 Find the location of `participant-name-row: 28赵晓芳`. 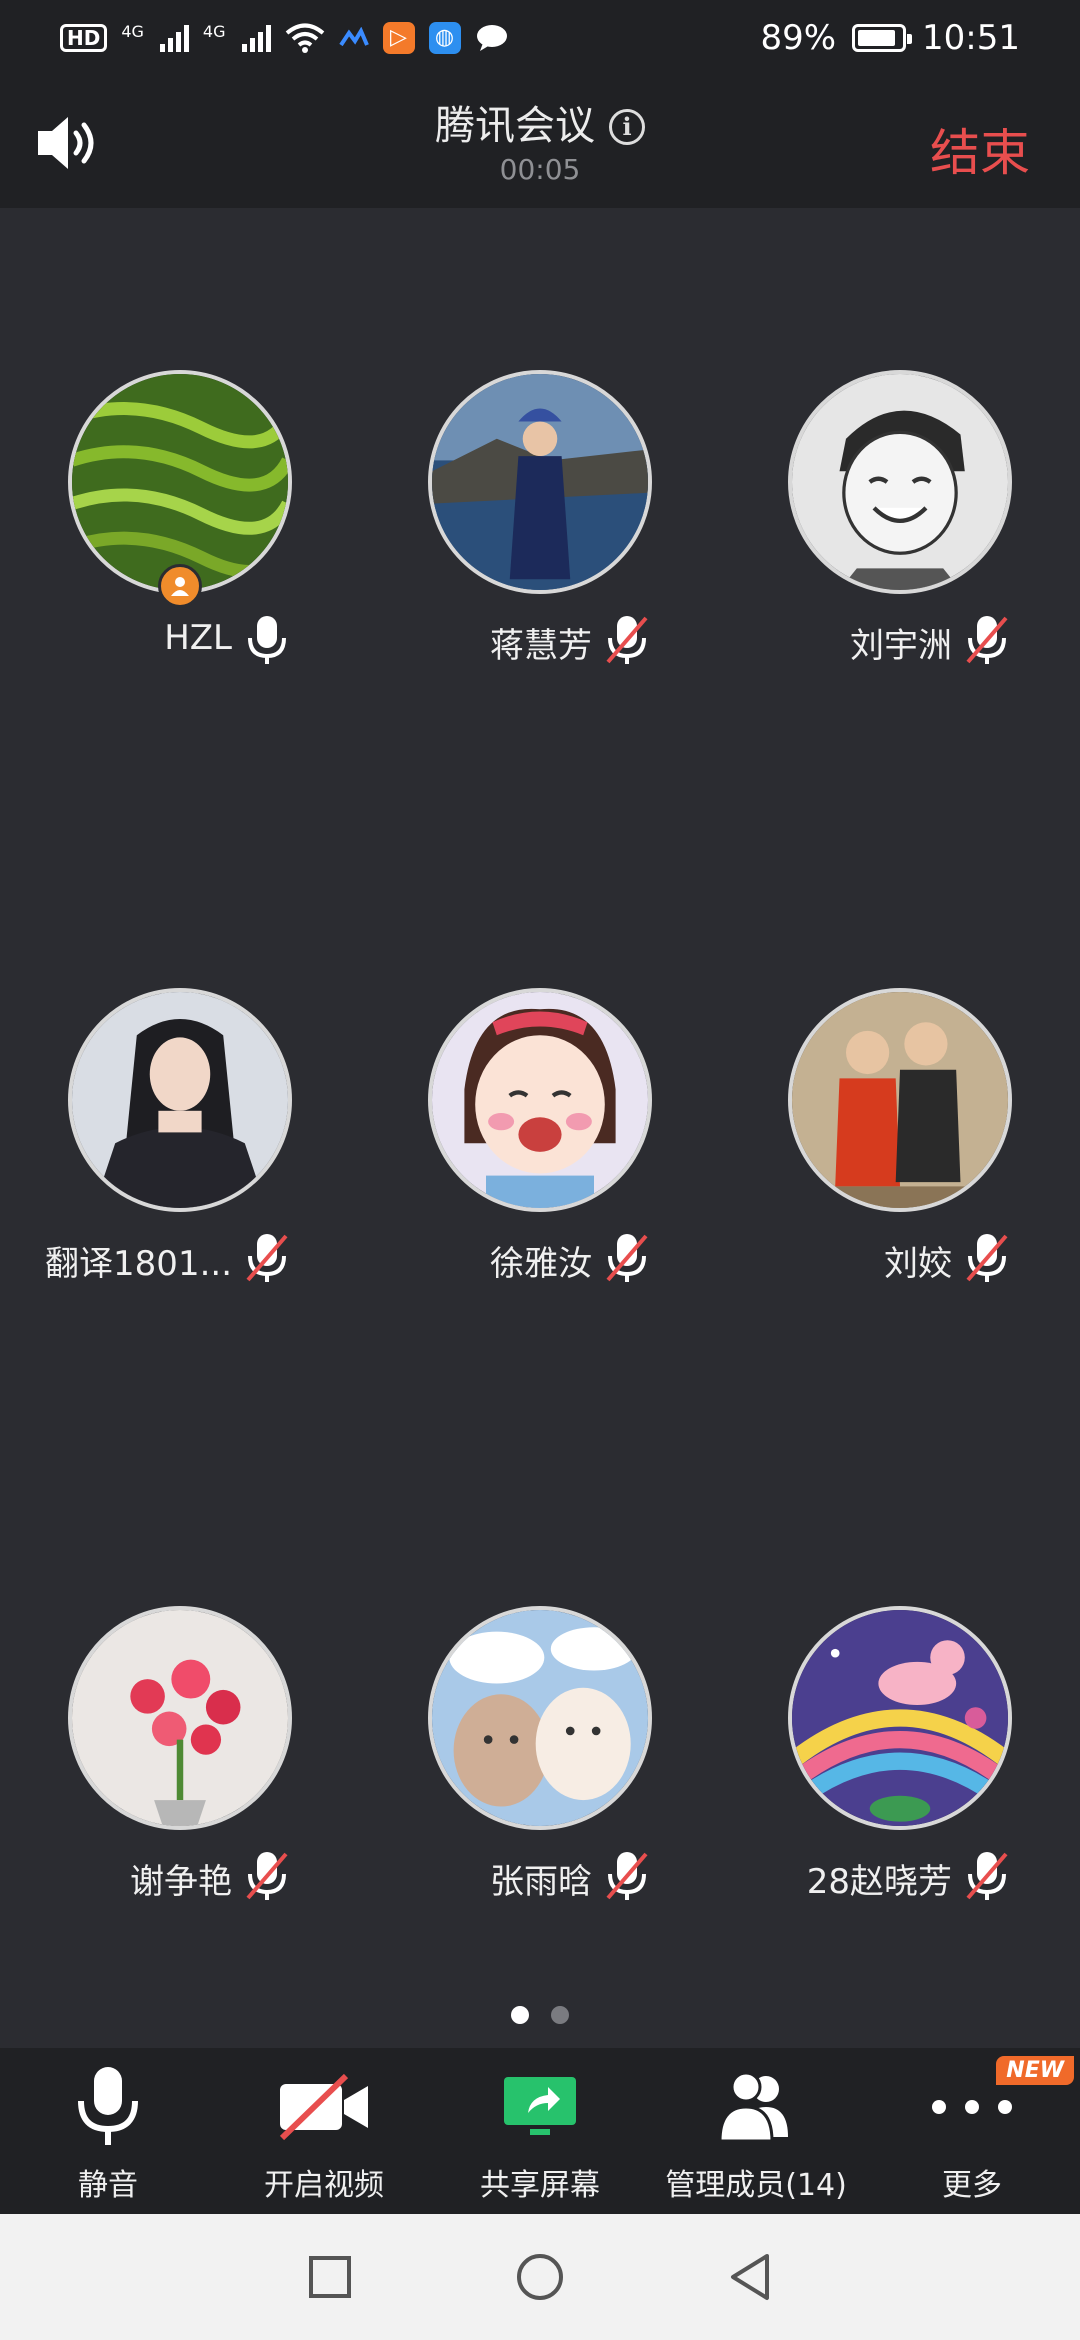

participant-name-row: 28赵晓芳 is located at coordinates (900, 1876).